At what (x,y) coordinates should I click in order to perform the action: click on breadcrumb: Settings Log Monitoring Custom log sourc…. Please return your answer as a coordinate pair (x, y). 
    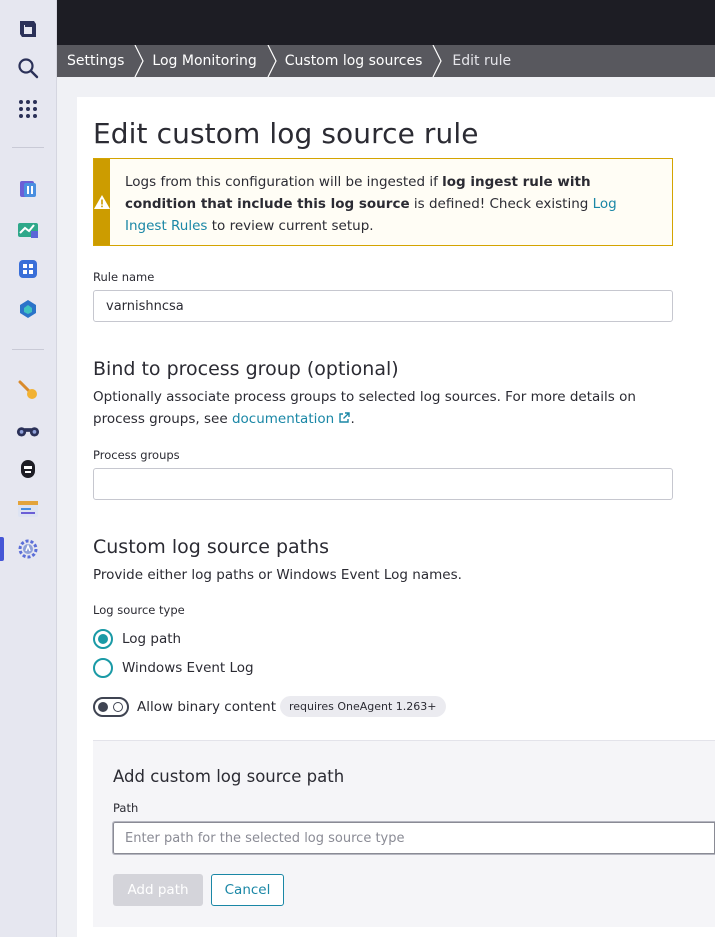
    Looking at the image, I should click on (386, 61).